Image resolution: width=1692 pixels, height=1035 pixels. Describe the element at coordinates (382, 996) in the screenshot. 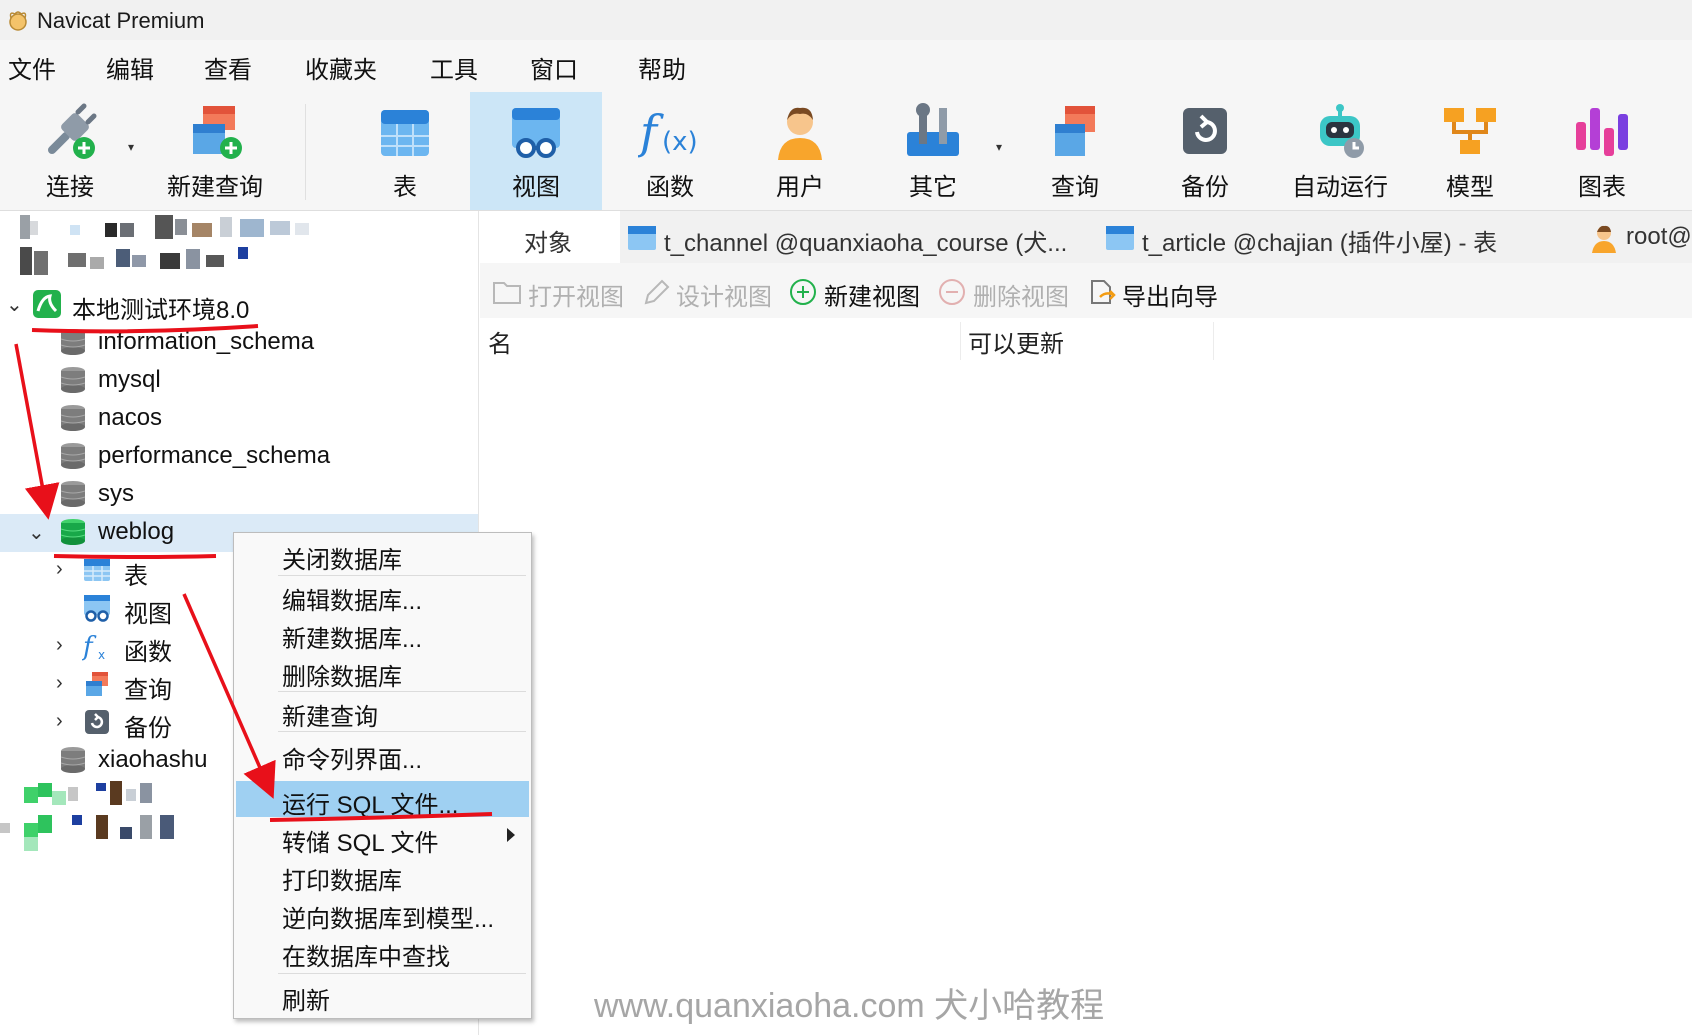

I see `menu-item-refresh: 刷新` at that location.